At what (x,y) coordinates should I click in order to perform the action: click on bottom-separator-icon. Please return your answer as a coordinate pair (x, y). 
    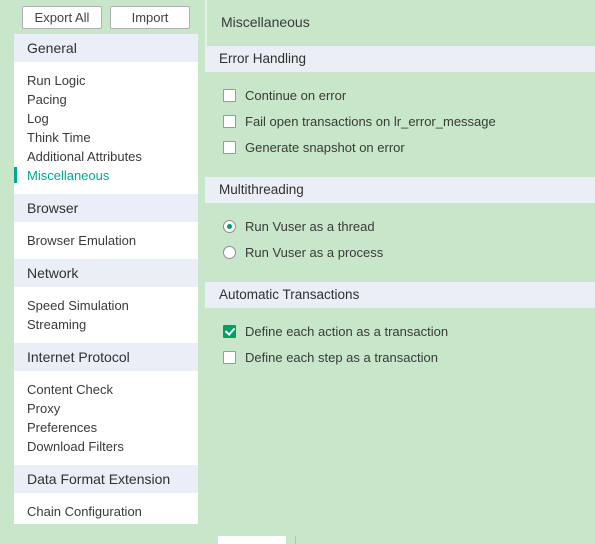
    Looking at the image, I should click on (295, 540).